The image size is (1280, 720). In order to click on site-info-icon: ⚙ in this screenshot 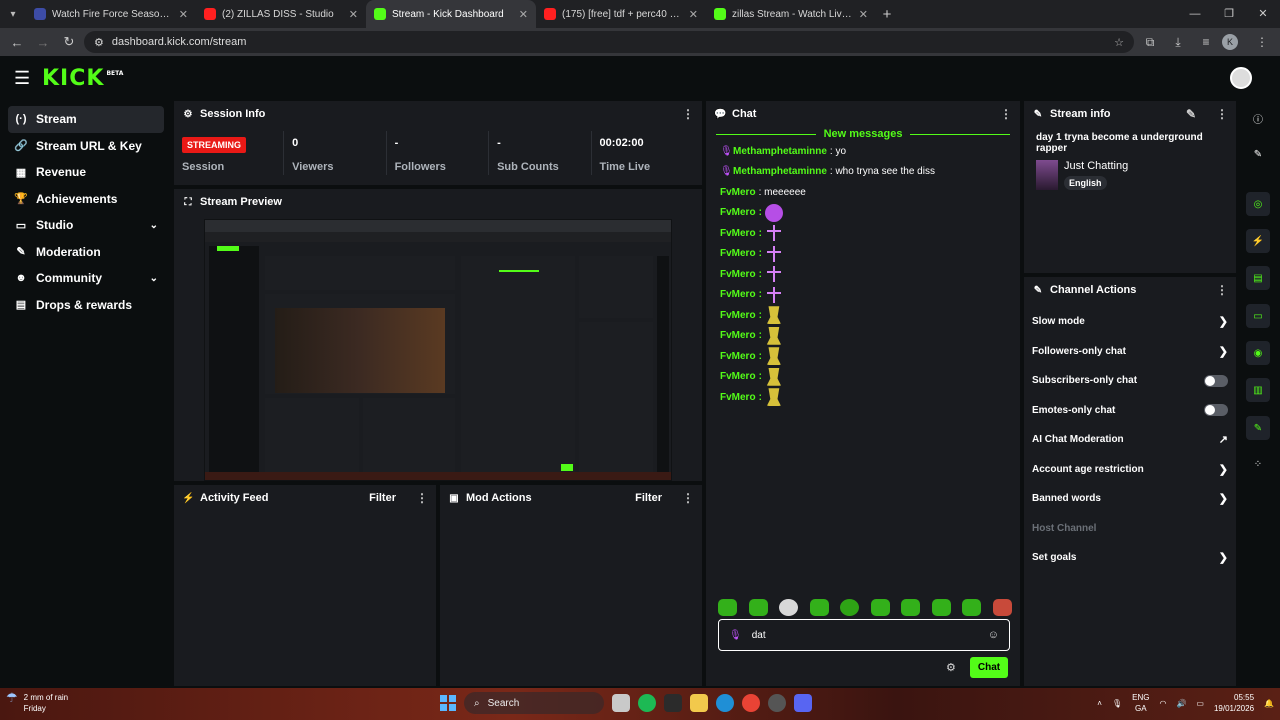, I will do `click(99, 42)`.